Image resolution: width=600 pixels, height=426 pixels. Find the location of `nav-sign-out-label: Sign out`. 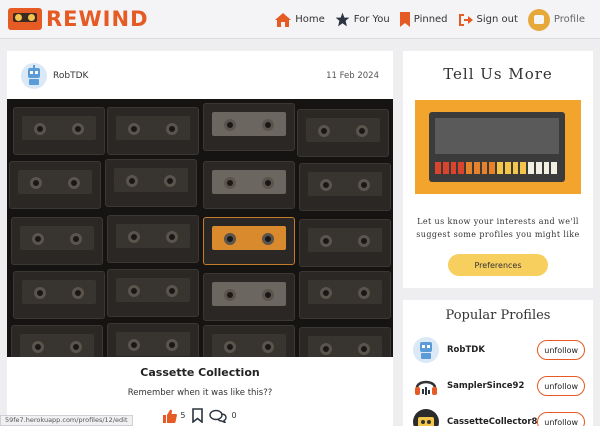

nav-sign-out-label: Sign out is located at coordinates (497, 19).